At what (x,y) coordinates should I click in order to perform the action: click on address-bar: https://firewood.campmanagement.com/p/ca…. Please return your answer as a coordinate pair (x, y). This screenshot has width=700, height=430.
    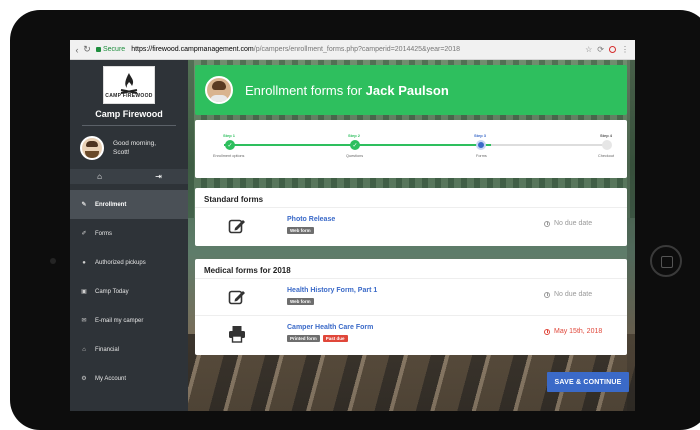
    Looking at the image, I should click on (295, 49).